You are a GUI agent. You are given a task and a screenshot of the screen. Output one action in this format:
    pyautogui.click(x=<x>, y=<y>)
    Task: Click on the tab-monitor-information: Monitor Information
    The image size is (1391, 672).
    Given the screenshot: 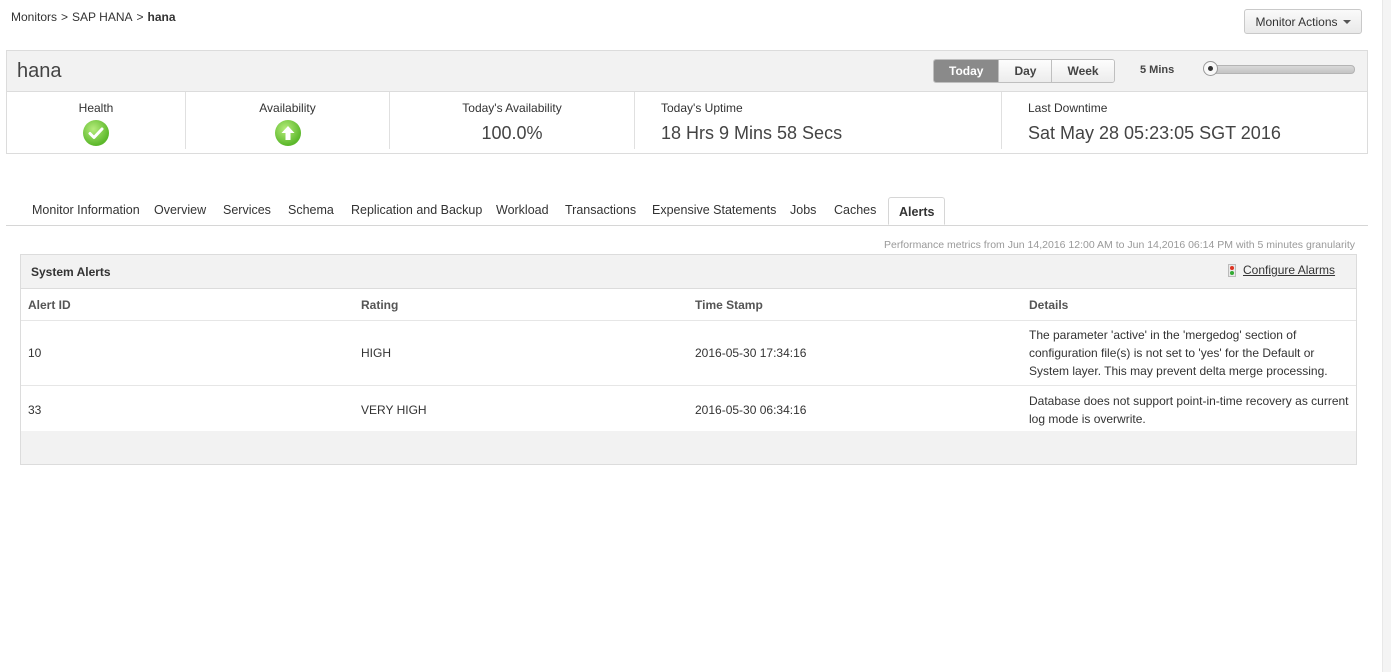 What is the action you would take?
    pyautogui.click(x=86, y=210)
    